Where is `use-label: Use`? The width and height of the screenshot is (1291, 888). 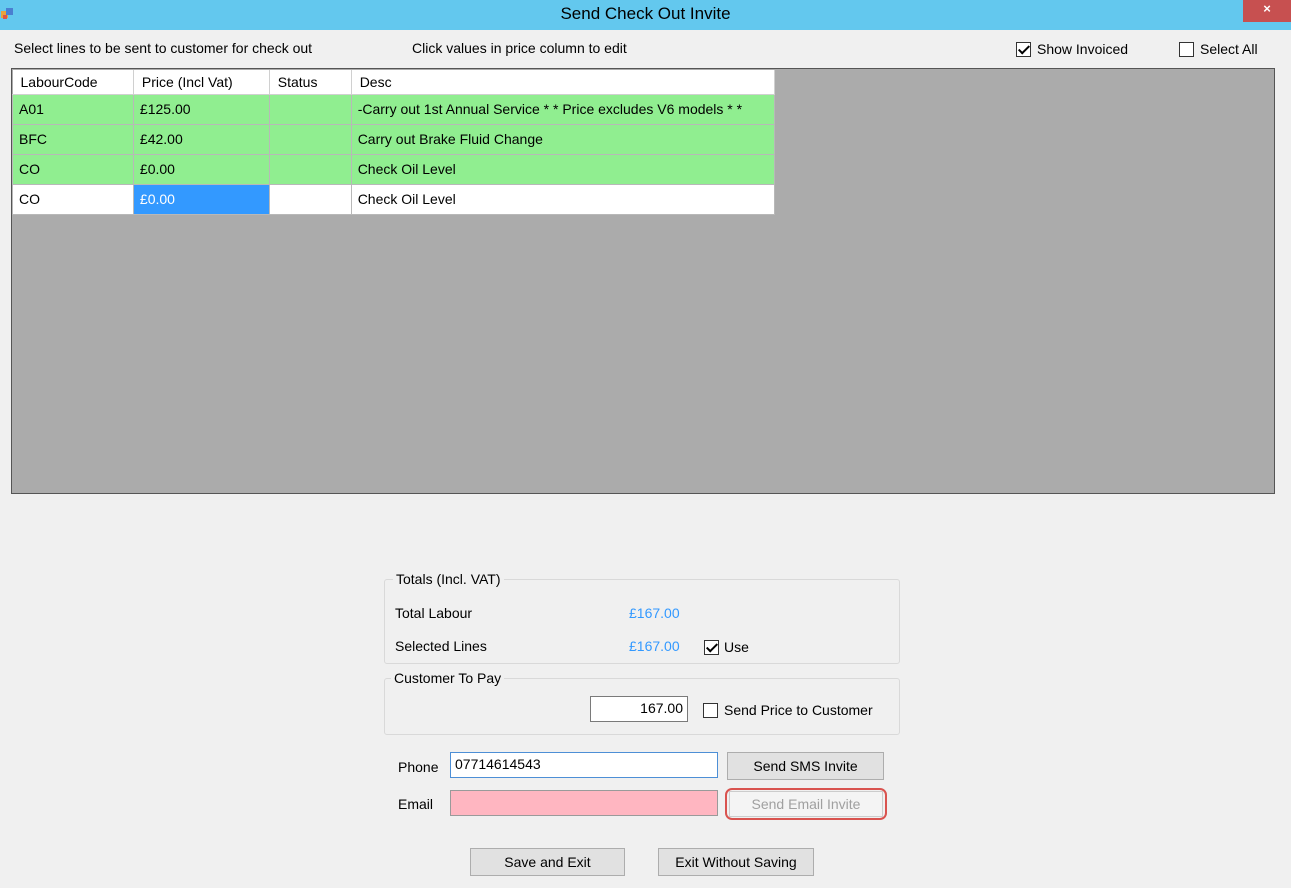
use-label: Use is located at coordinates (736, 647).